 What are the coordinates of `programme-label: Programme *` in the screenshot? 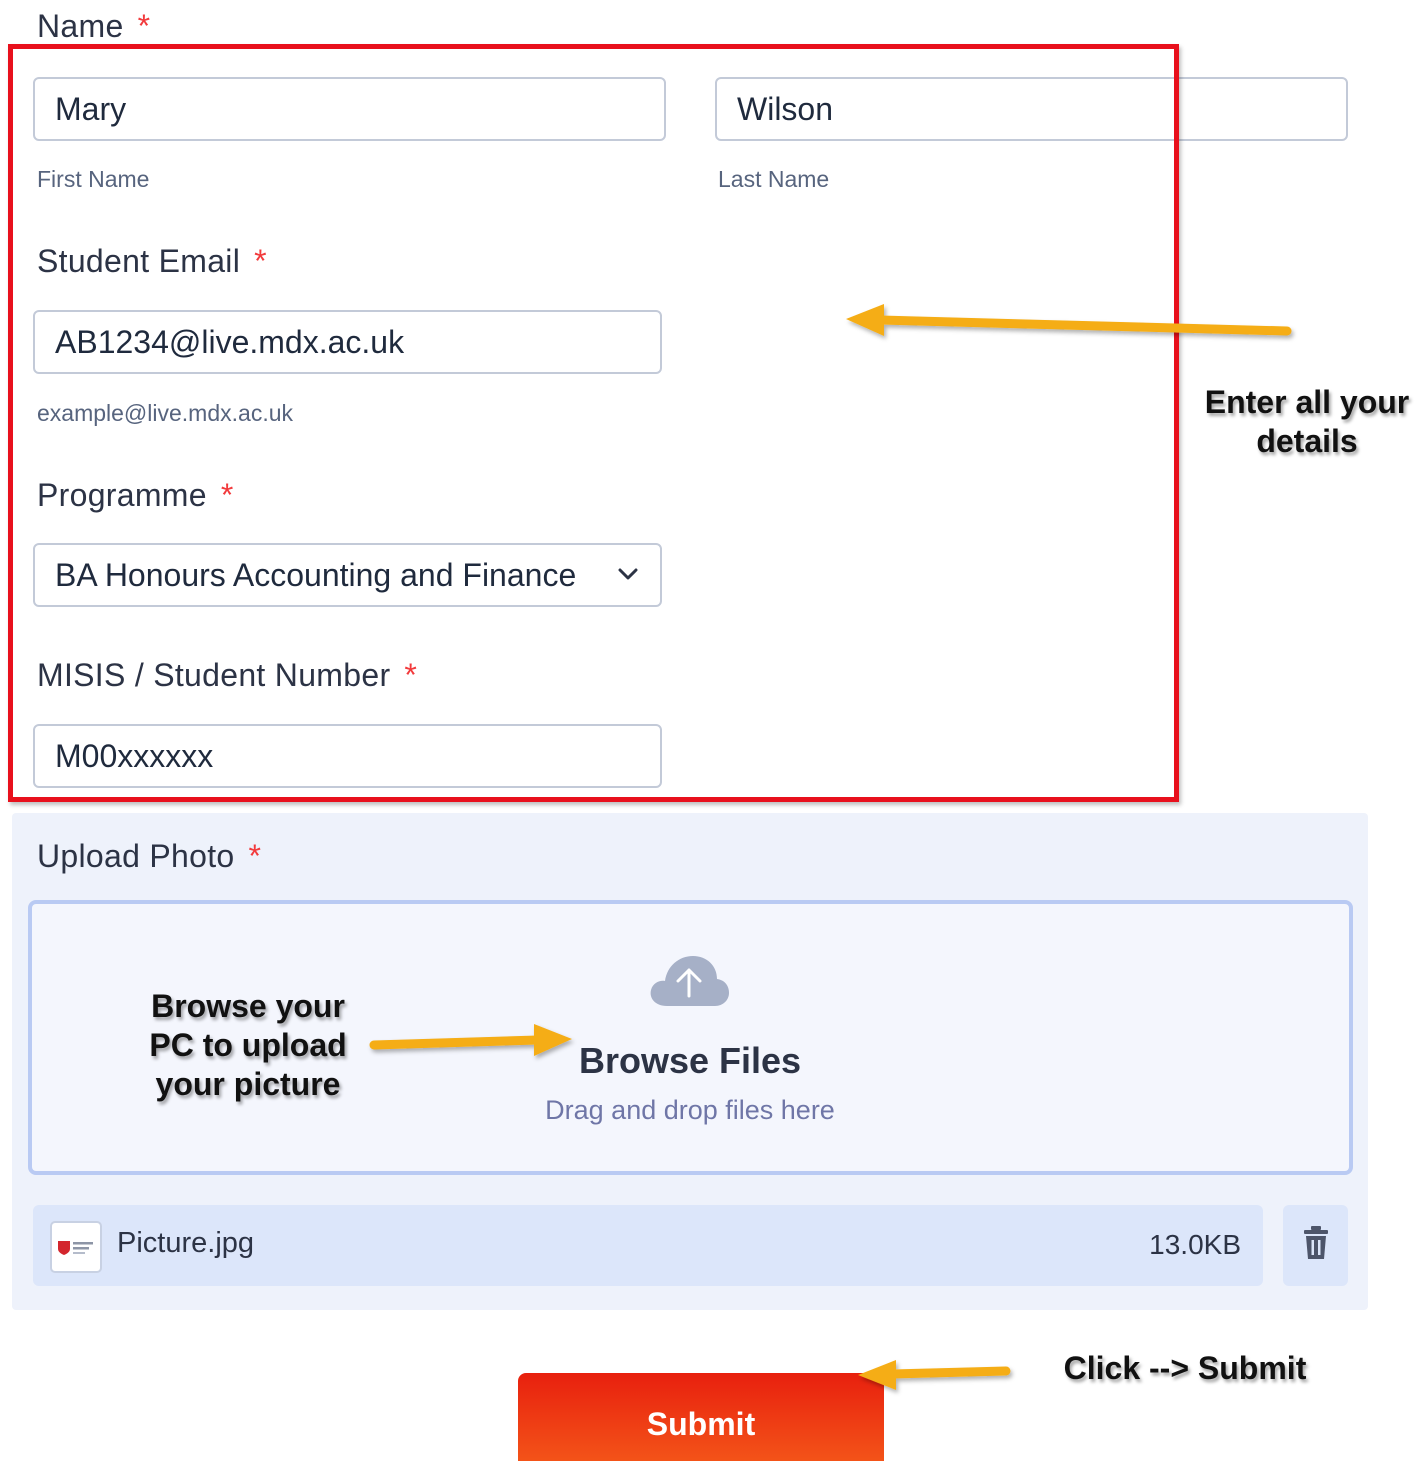 It's located at (135, 495).